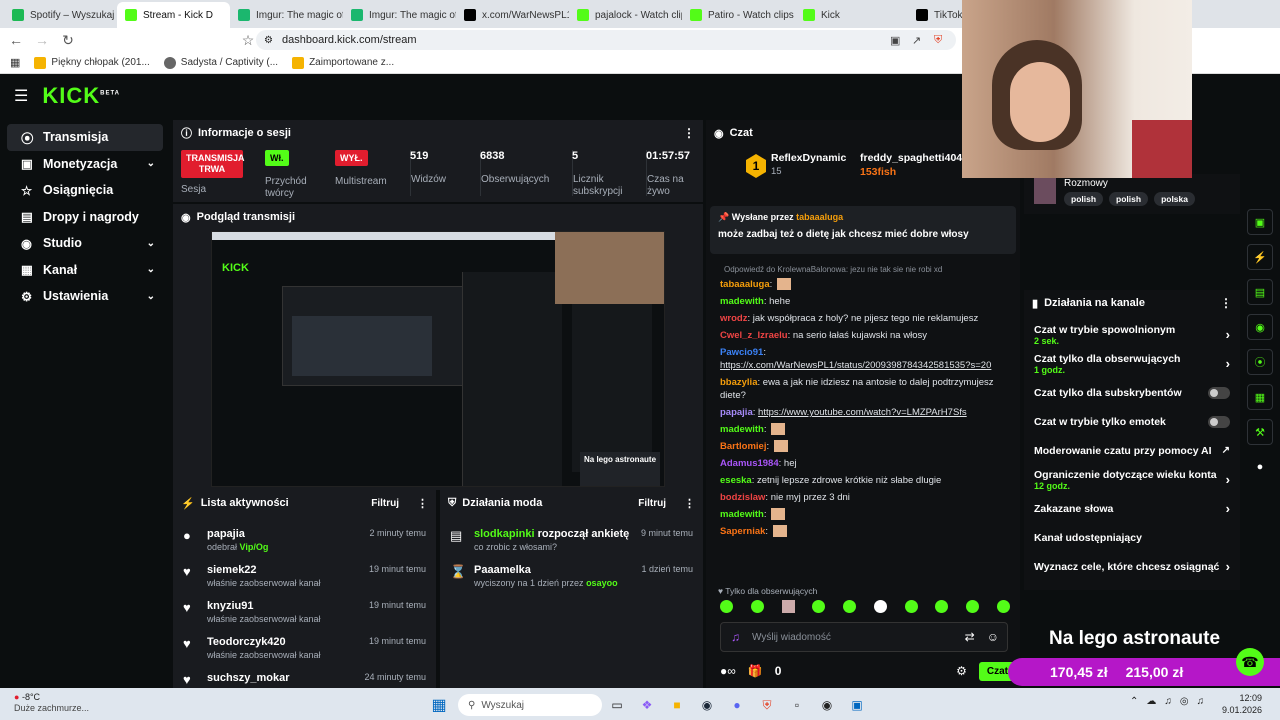  Describe the element at coordinates (755, 671) in the screenshot. I see `gift-icon: 🎁` at that location.